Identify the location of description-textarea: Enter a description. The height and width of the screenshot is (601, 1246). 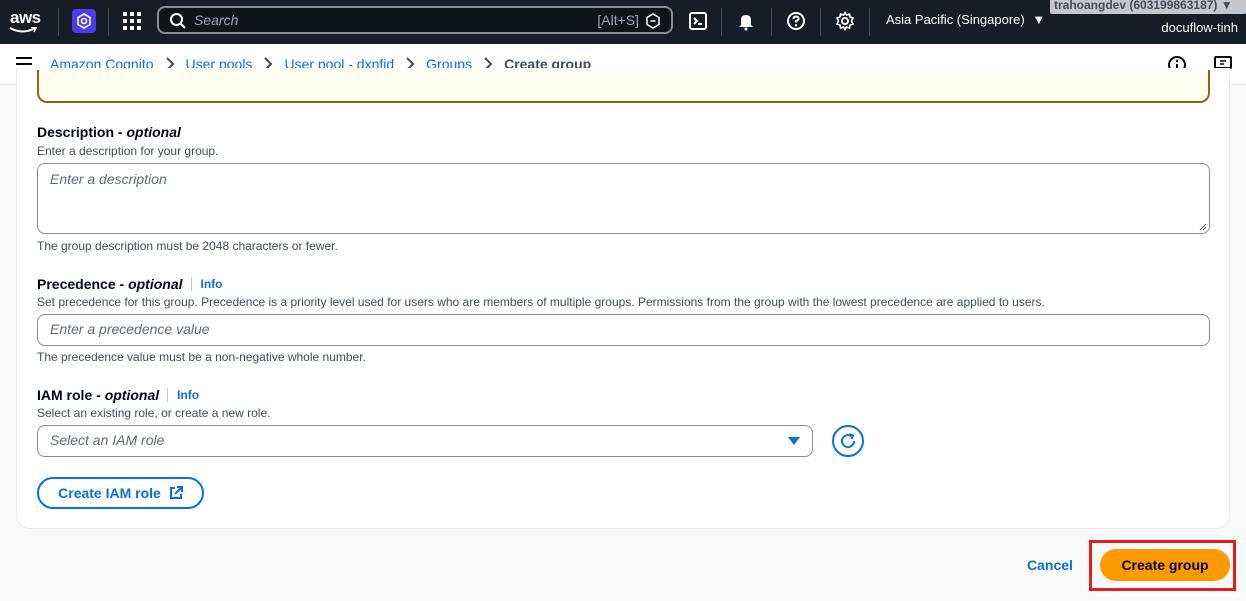
(623, 198).